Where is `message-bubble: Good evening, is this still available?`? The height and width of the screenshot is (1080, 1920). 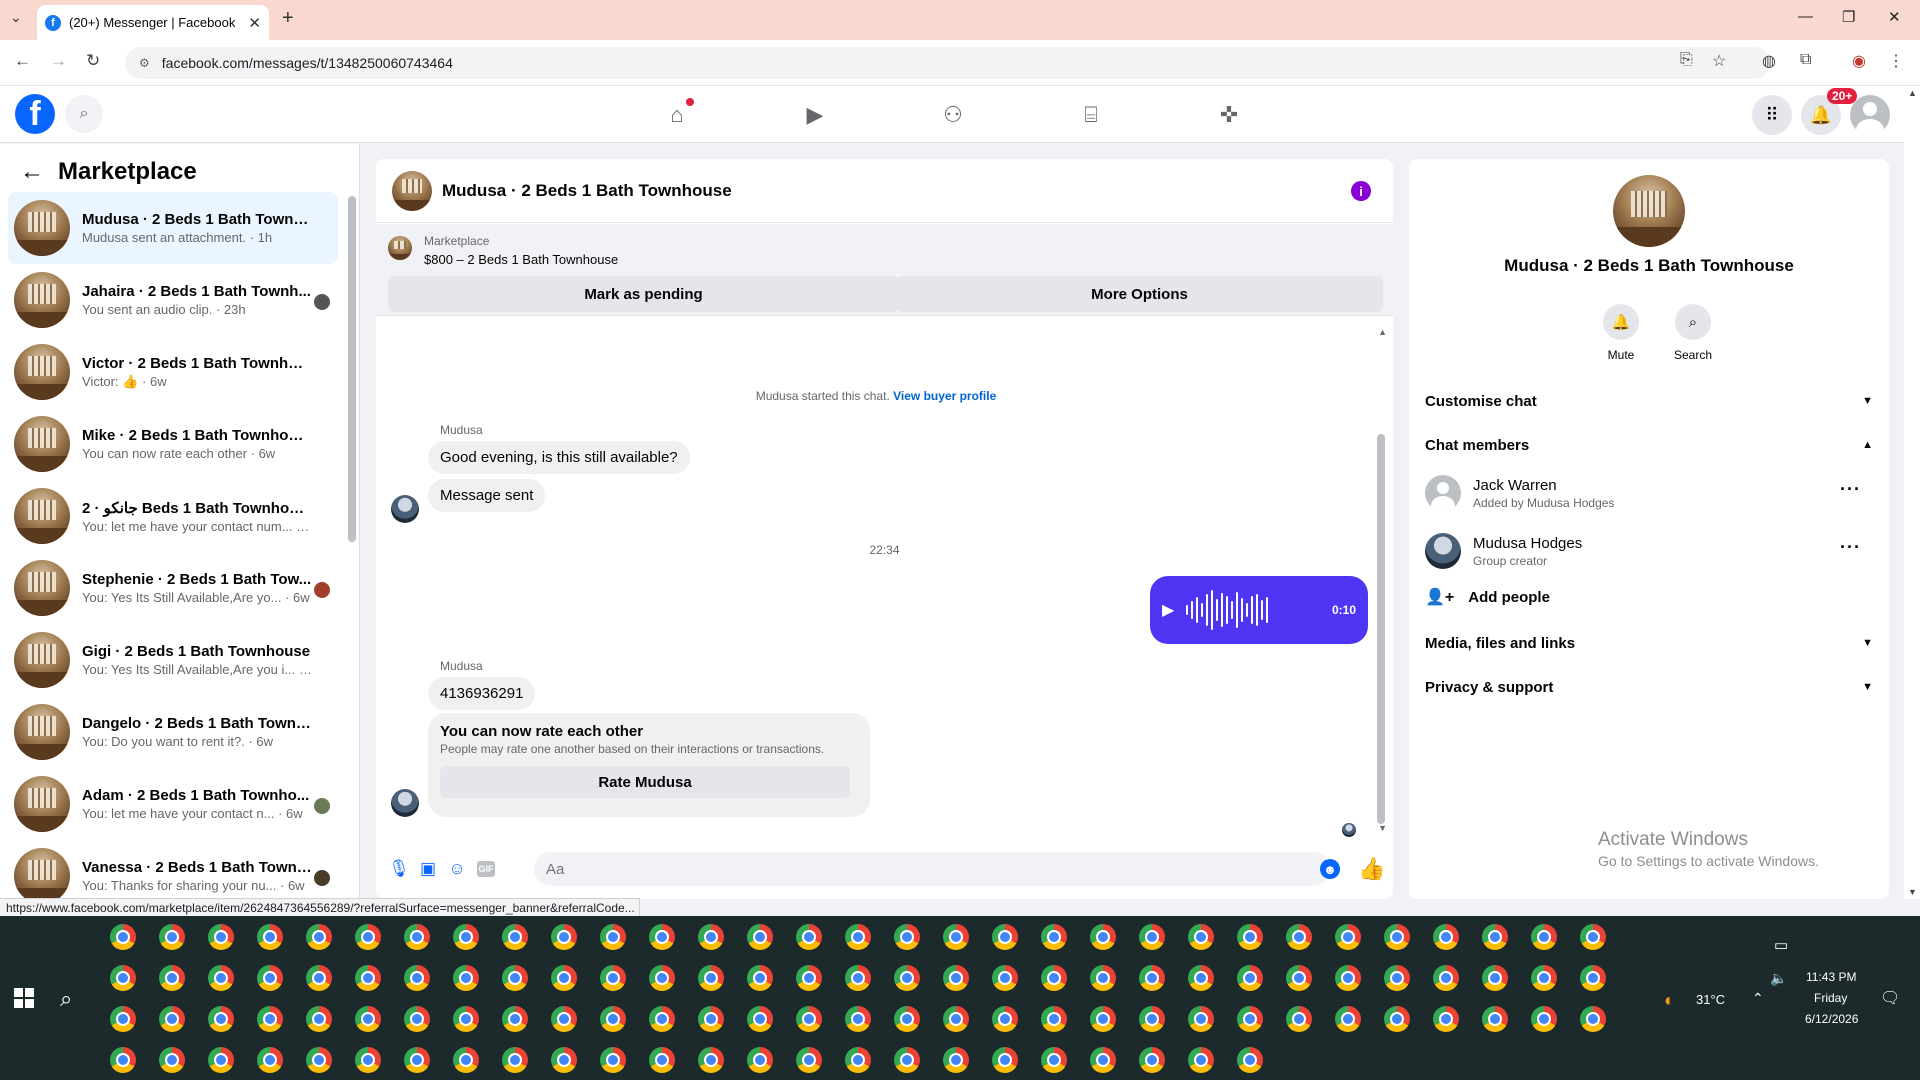
message-bubble: Good evening, is this still available? is located at coordinates (559, 457).